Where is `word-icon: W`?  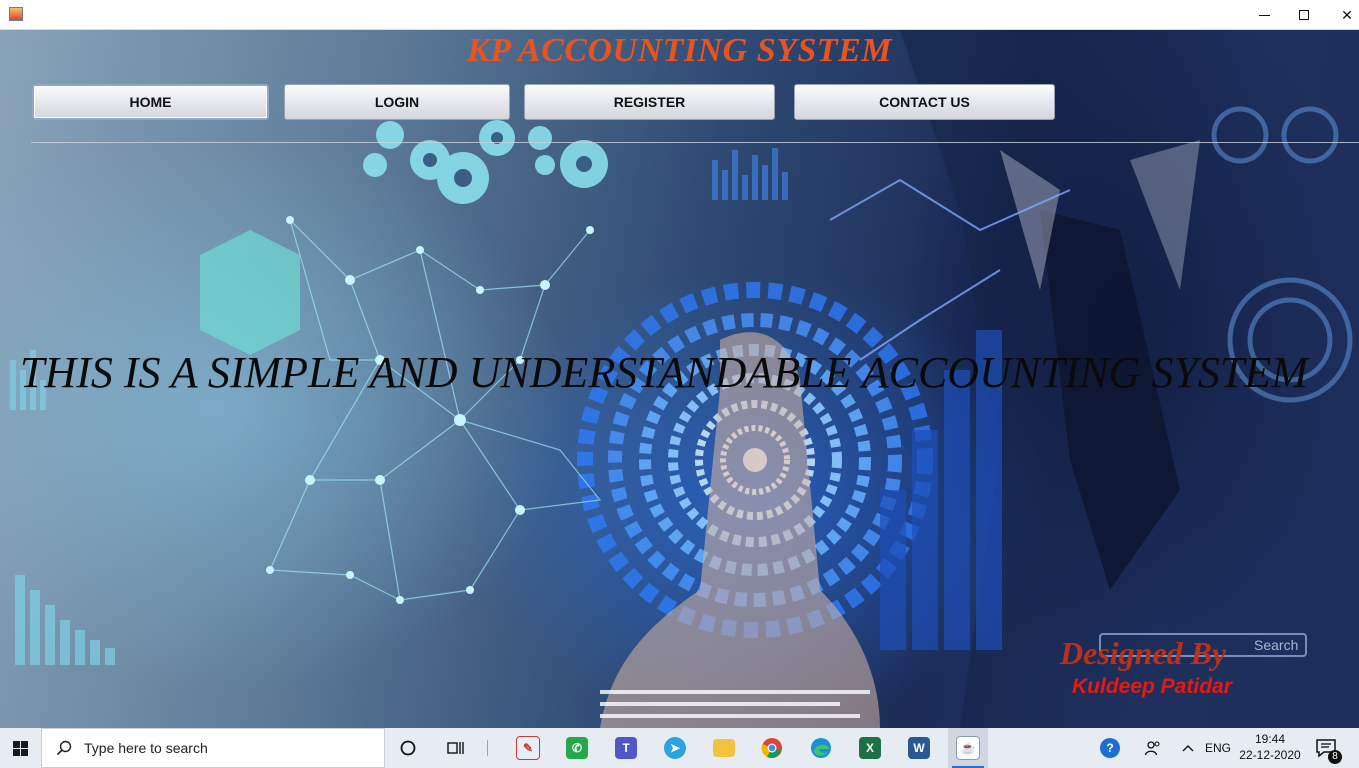
word-icon: W is located at coordinates (919, 748).